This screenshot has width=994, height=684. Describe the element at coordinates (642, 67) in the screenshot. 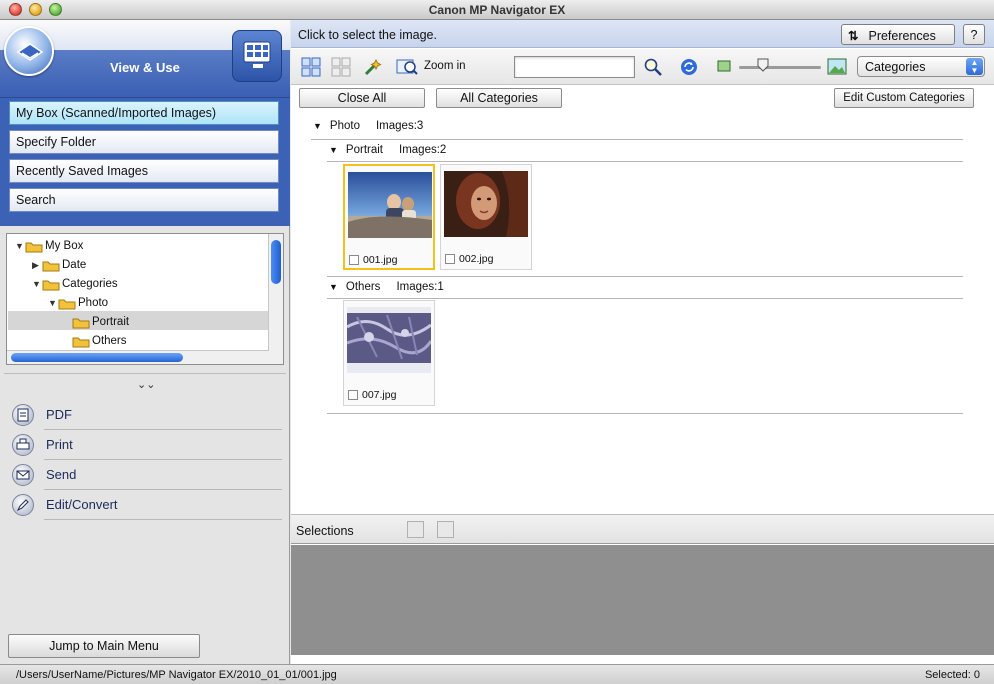

I see `toolbar: Zoom in Categories ▲ ▼` at that location.